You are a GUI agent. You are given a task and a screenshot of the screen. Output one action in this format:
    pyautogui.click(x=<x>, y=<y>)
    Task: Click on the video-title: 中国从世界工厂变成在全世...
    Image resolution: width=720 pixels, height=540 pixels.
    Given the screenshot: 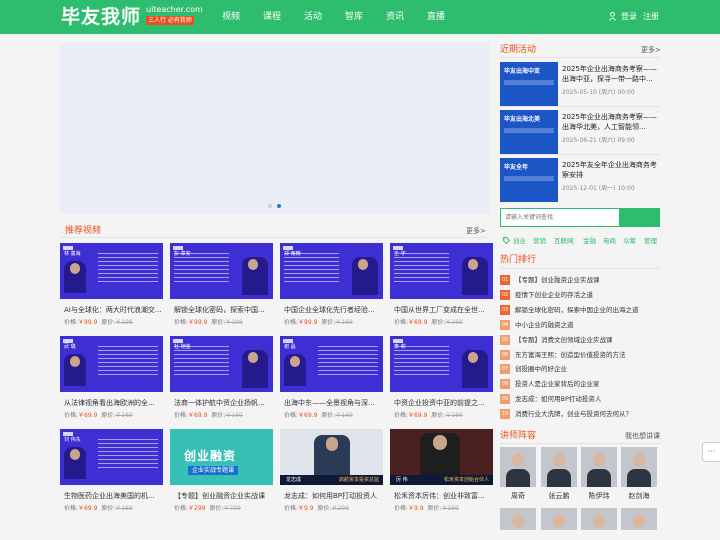 What is the action you would take?
    pyautogui.click(x=443, y=310)
    